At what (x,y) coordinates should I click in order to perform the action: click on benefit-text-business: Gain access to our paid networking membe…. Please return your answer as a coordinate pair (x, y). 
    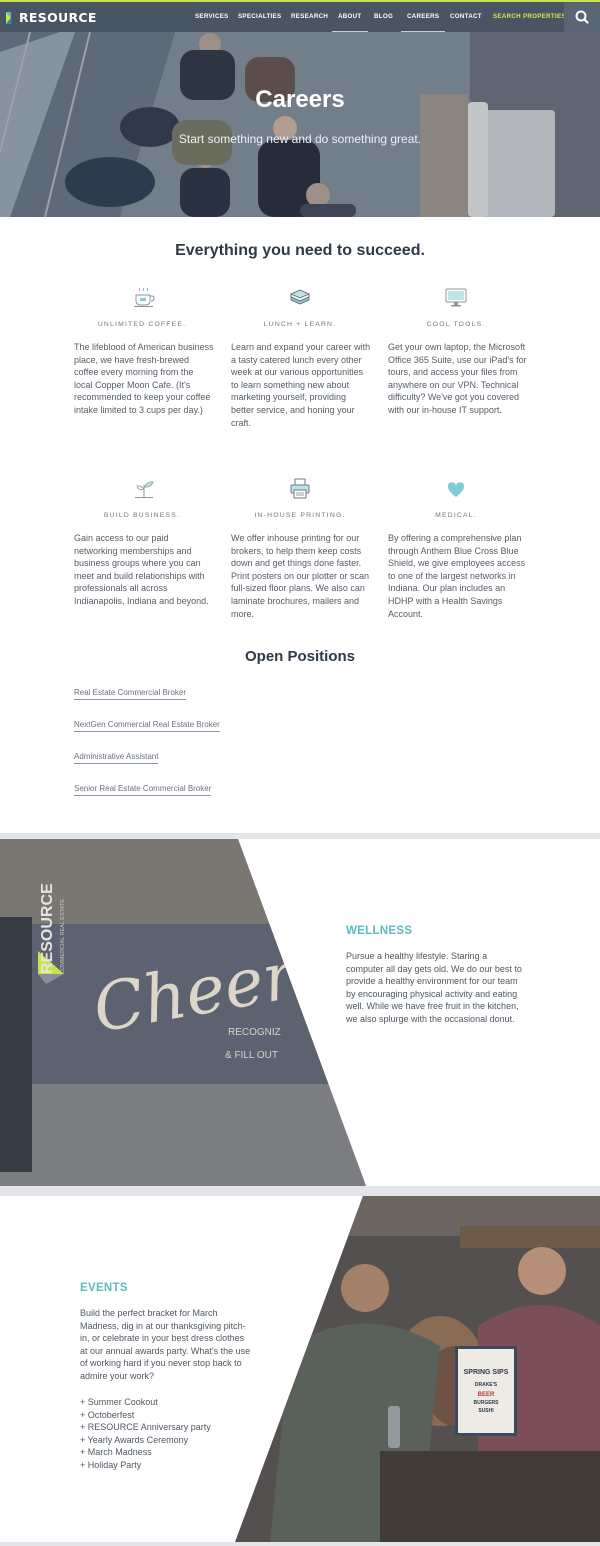
    Looking at the image, I should click on (141, 569).